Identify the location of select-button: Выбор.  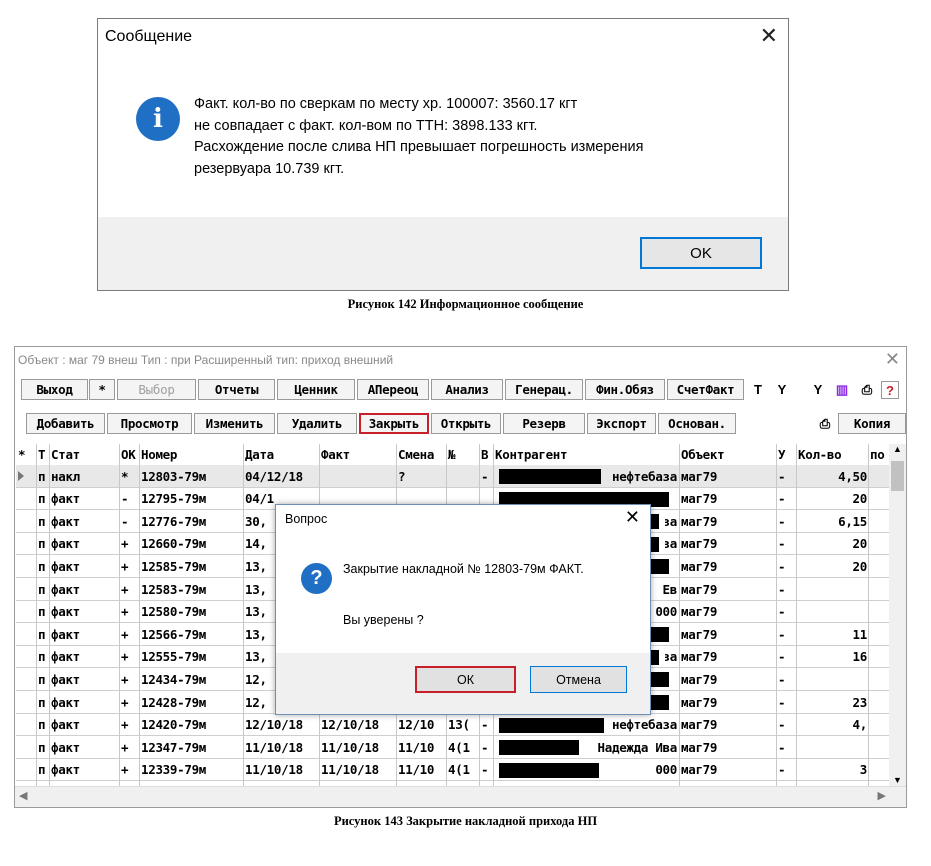
(156, 389).